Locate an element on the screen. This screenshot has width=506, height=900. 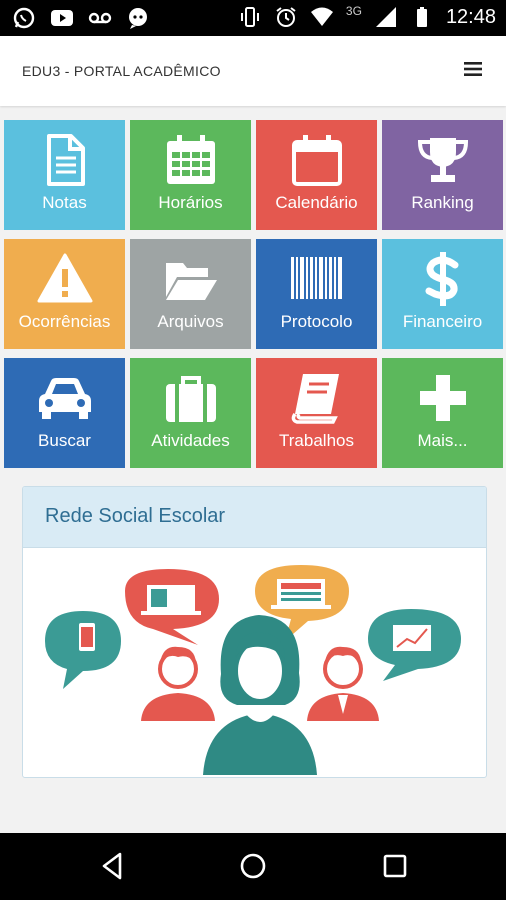
system-navigation-bar is located at coordinates (253, 866).